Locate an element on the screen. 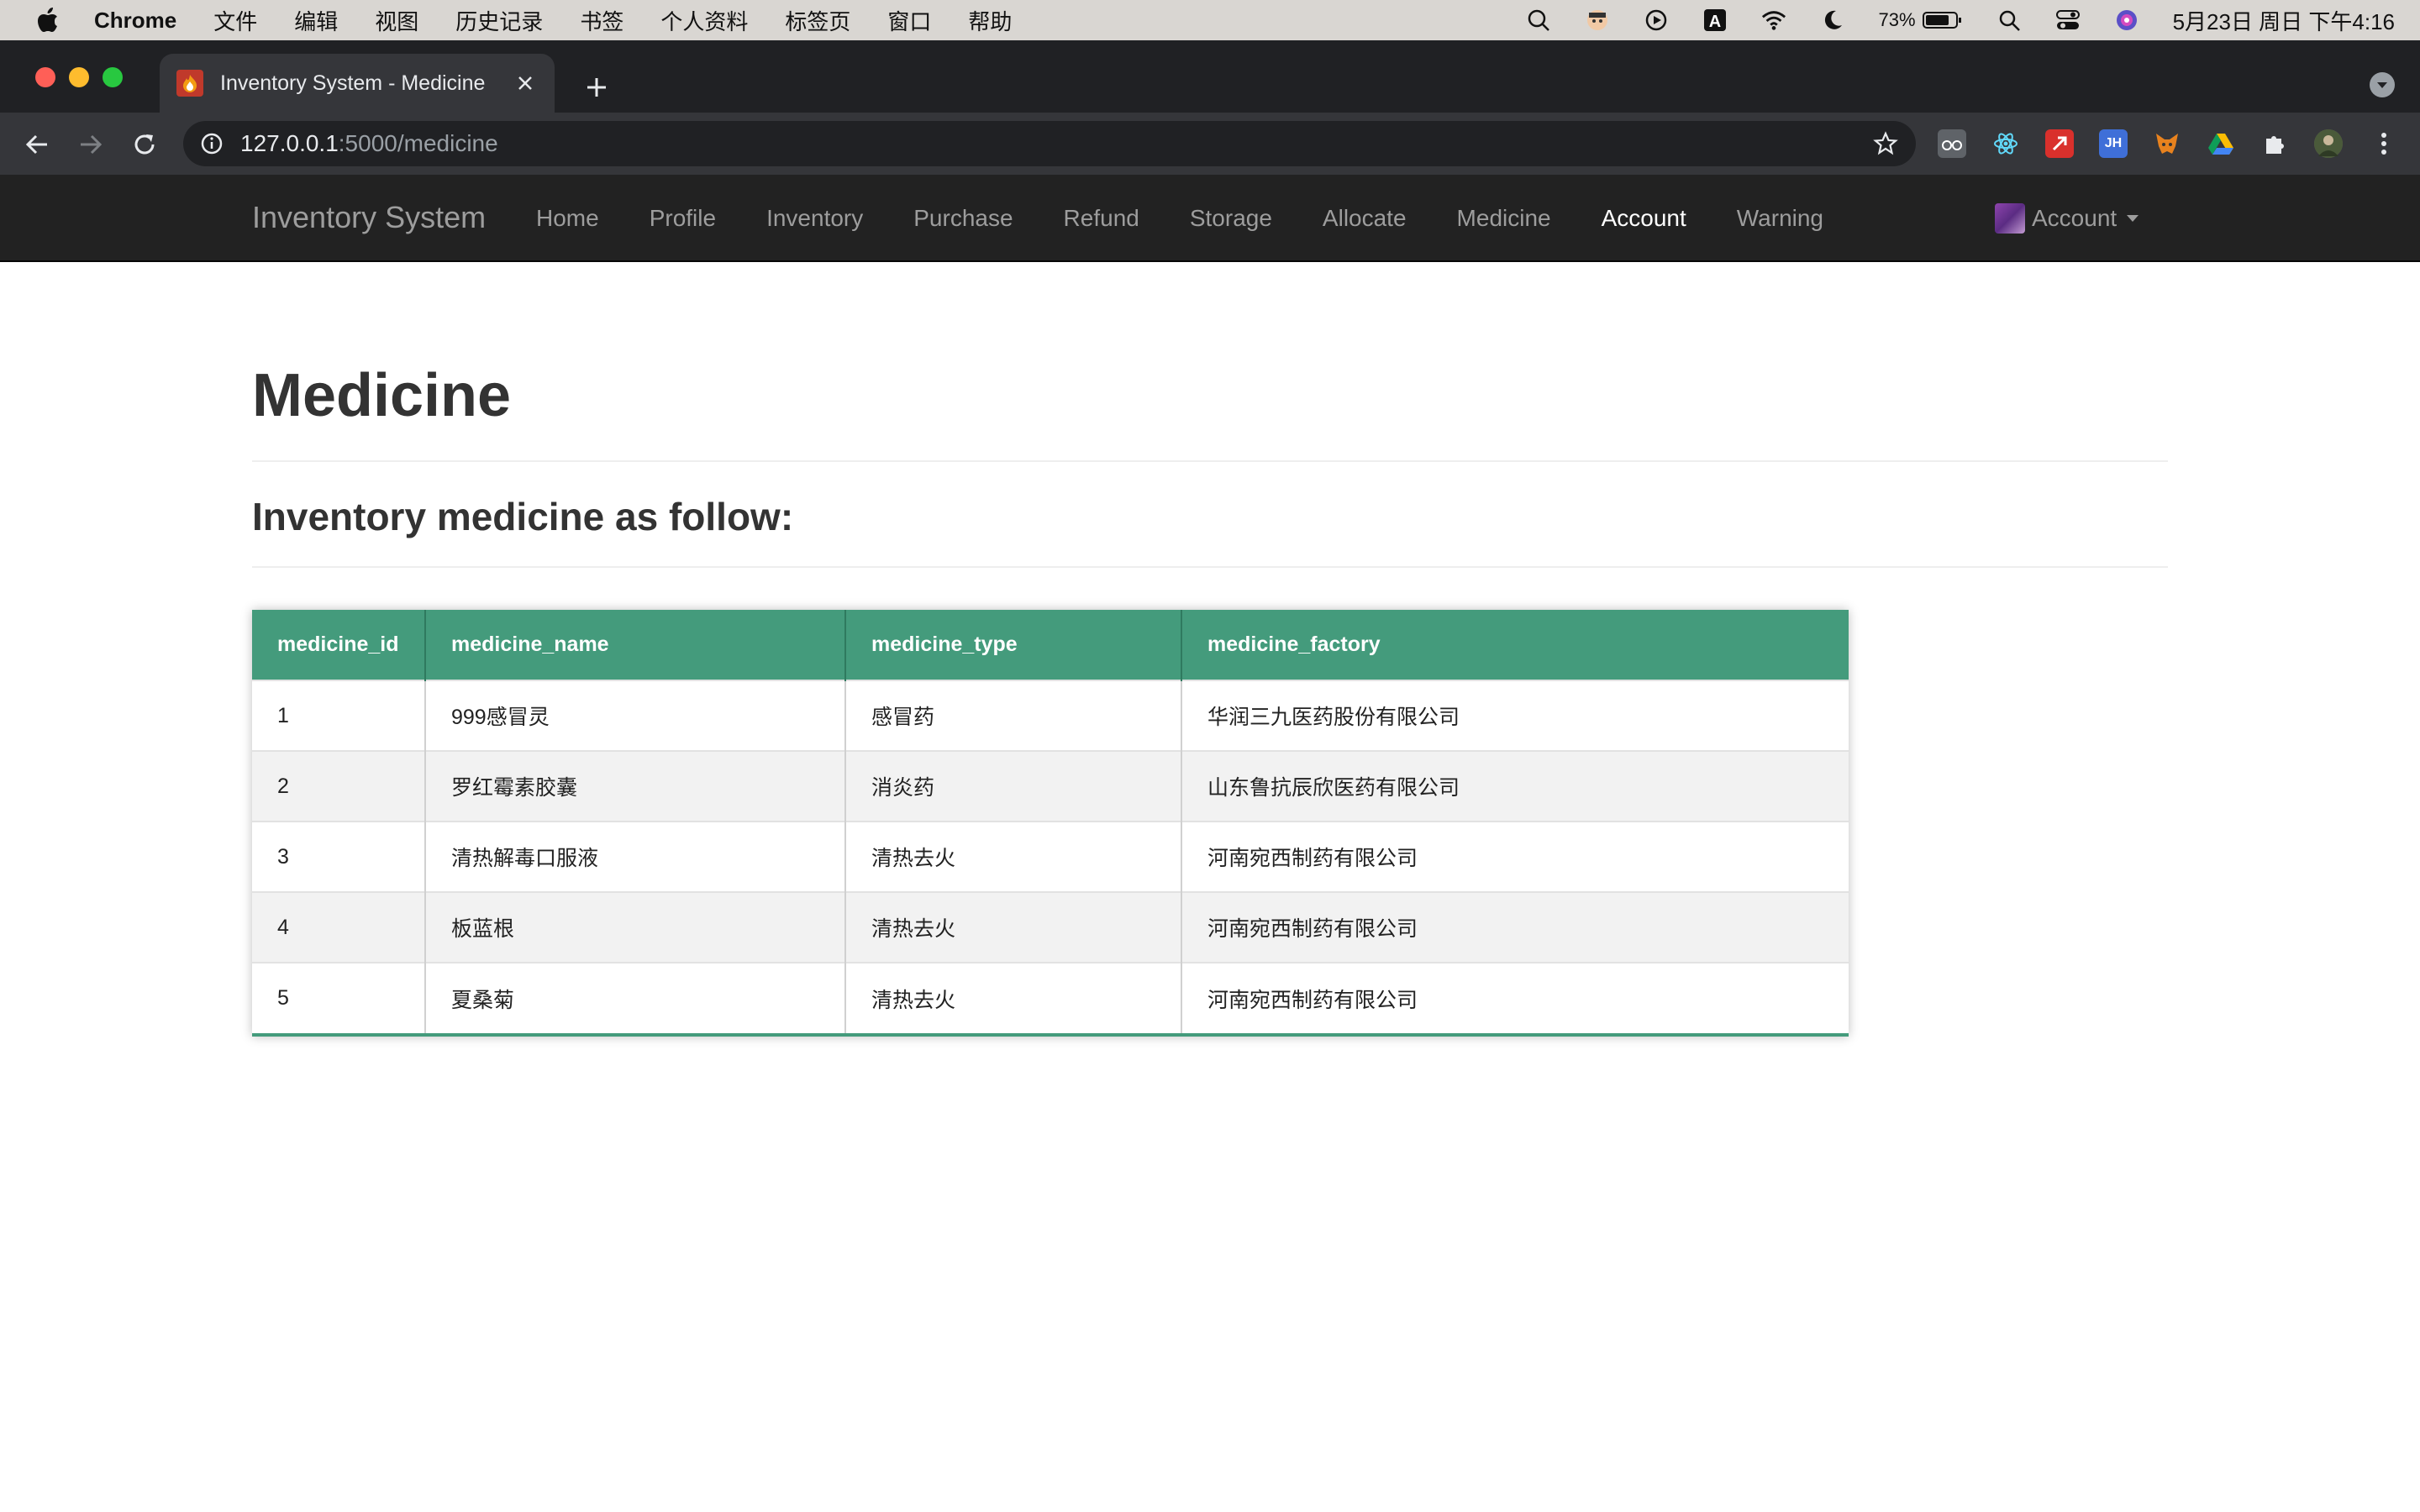 This screenshot has width=2420, height=1512. column-header-name: medicine_name is located at coordinates (635, 645).